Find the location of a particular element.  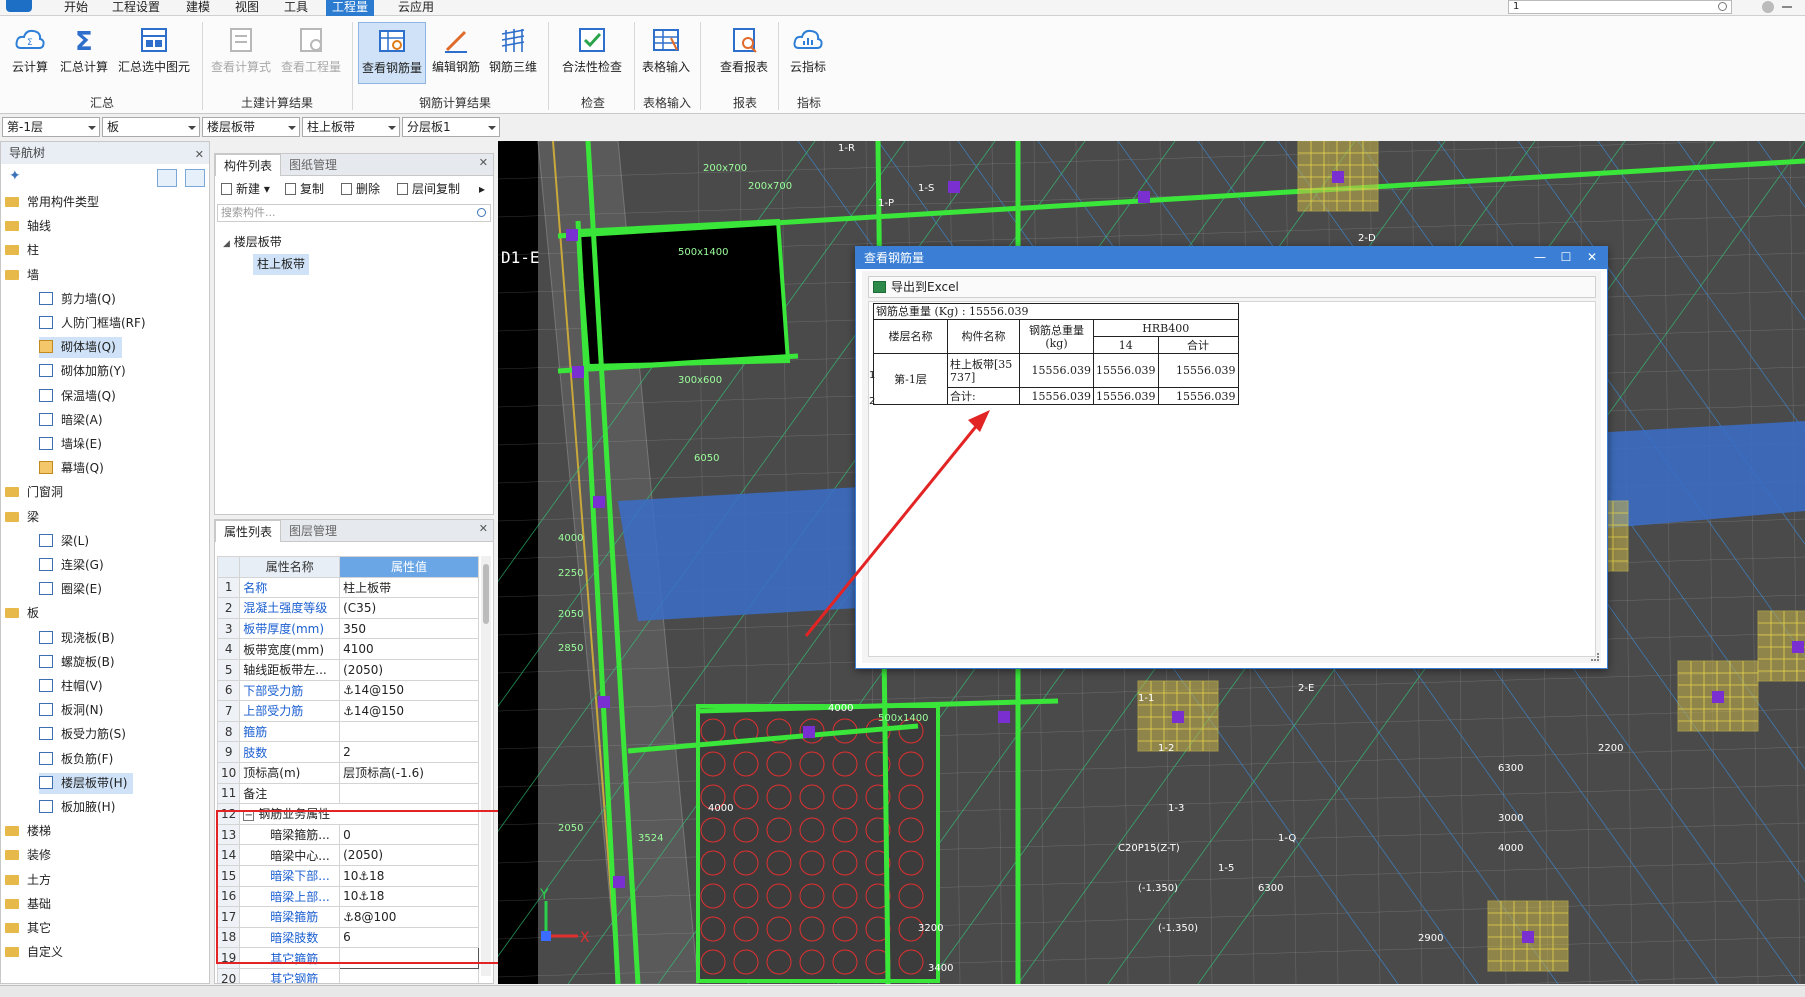

tree-node-column-strip: 柱上板带 is located at coordinates (281, 264).